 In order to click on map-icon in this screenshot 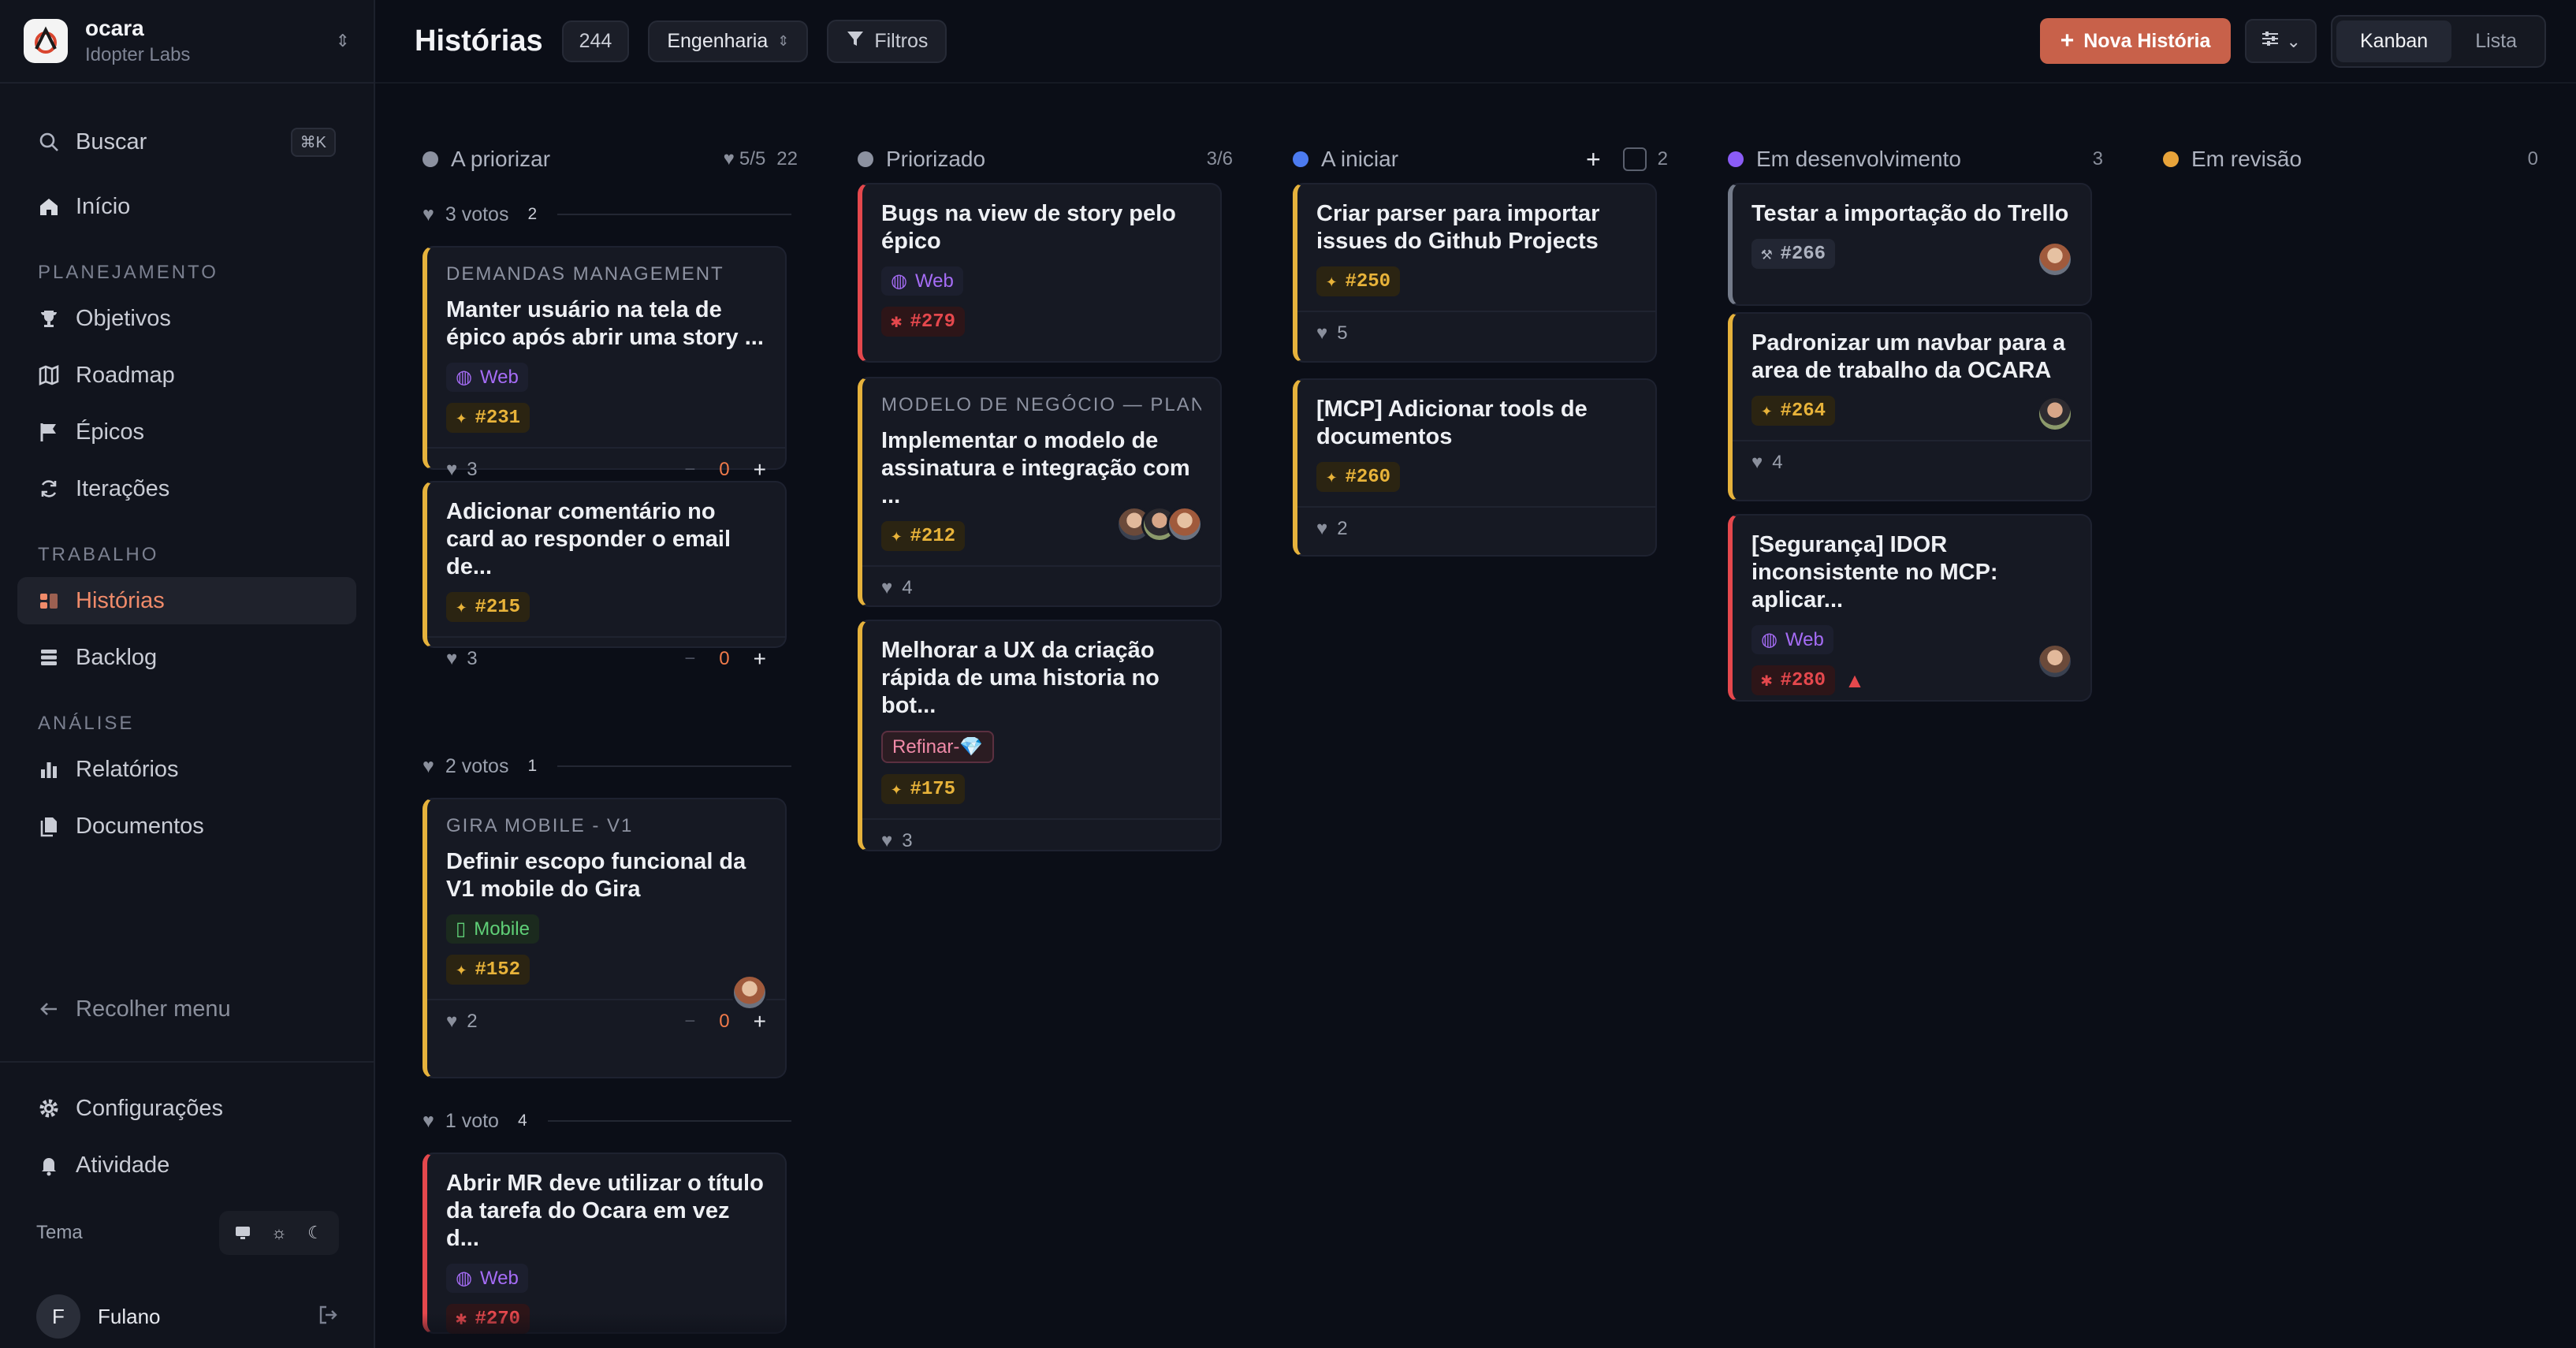, I will do `click(49, 375)`.